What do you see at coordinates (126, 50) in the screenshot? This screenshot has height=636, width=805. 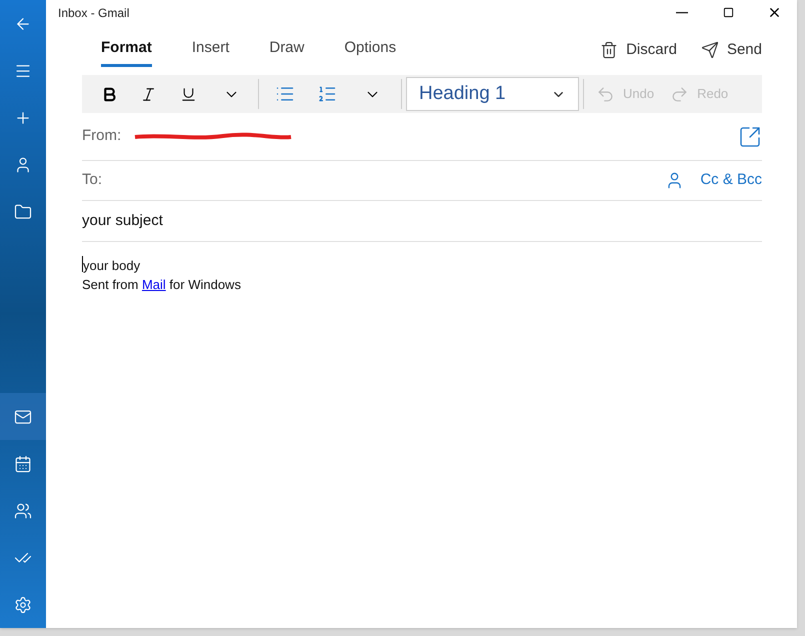 I see `ribbon-tab: Format` at bounding box center [126, 50].